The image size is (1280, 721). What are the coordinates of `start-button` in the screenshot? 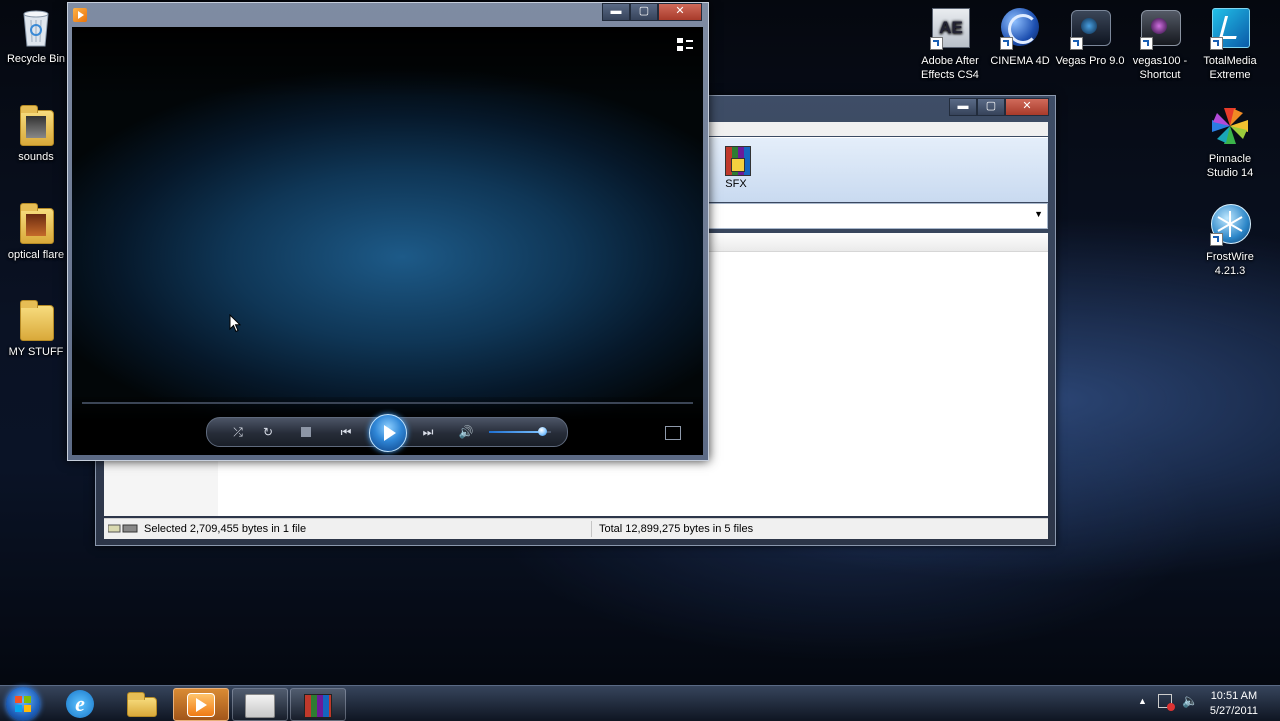 It's located at (23, 704).